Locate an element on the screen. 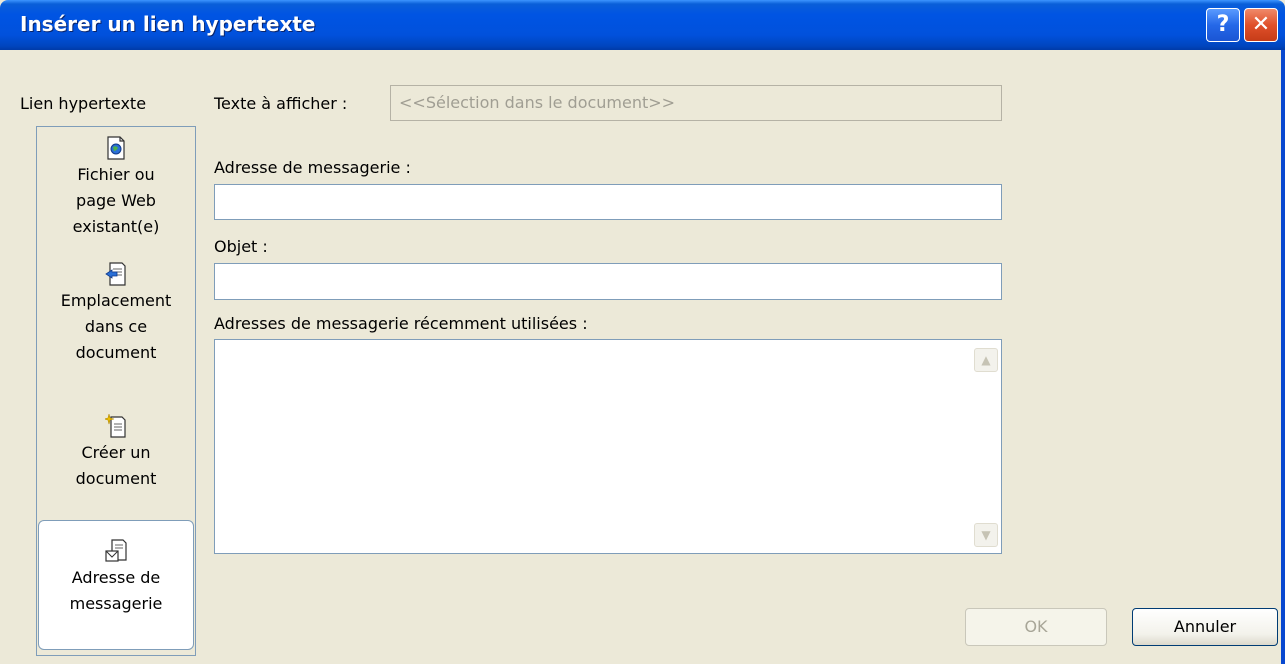 This screenshot has height=664, width=1285. nav-label-line: Adresse de is located at coordinates (116, 577).